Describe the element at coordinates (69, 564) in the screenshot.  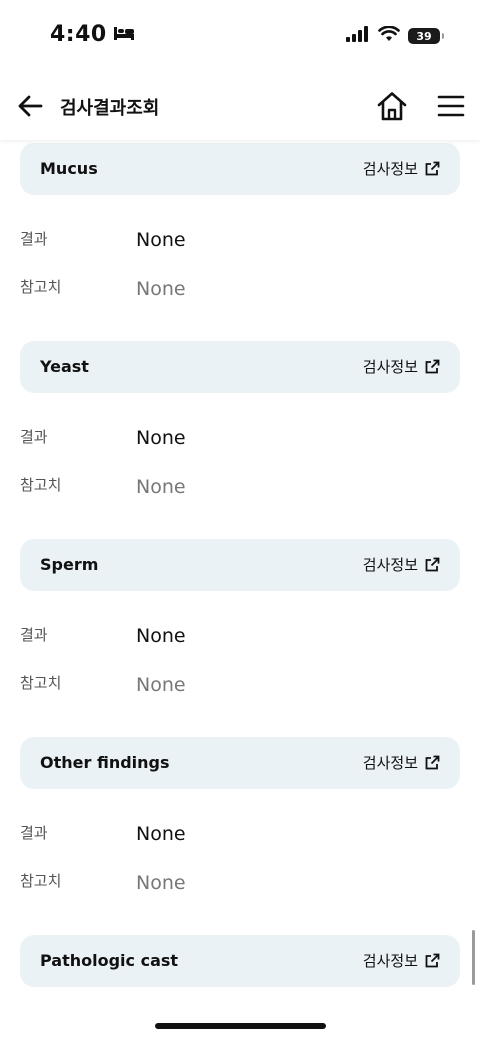
I see `test-name: Sperm` at that location.